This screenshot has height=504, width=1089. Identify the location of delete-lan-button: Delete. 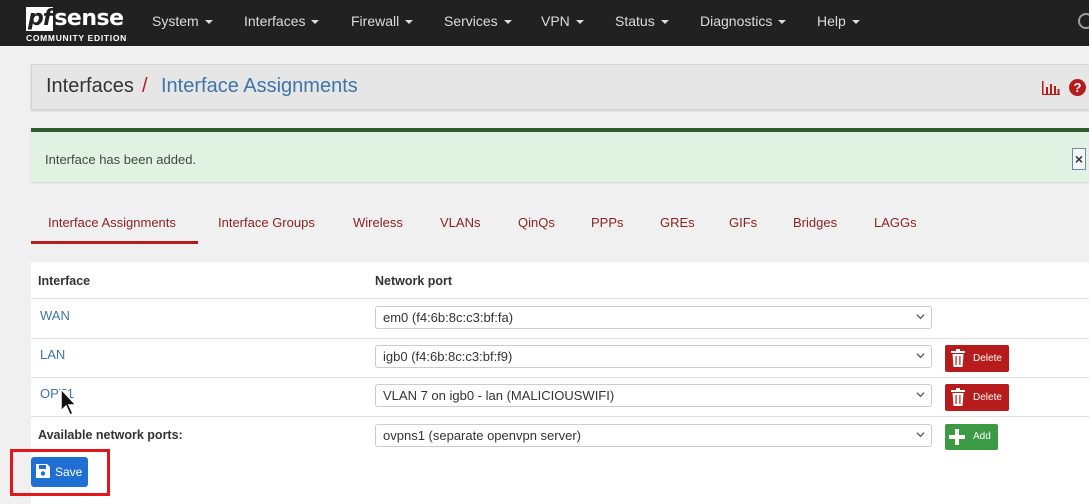
(977, 358).